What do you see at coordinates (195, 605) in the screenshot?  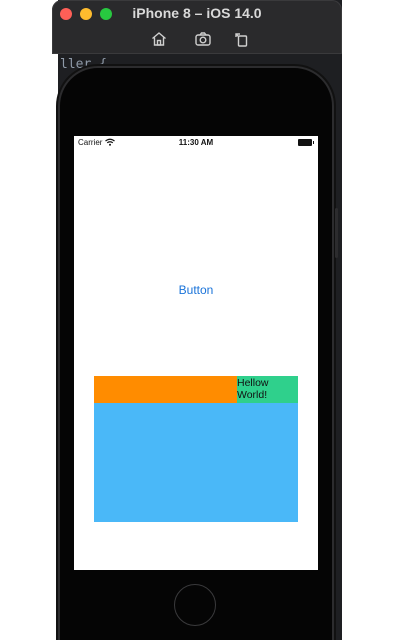 I see `home-button` at bounding box center [195, 605].